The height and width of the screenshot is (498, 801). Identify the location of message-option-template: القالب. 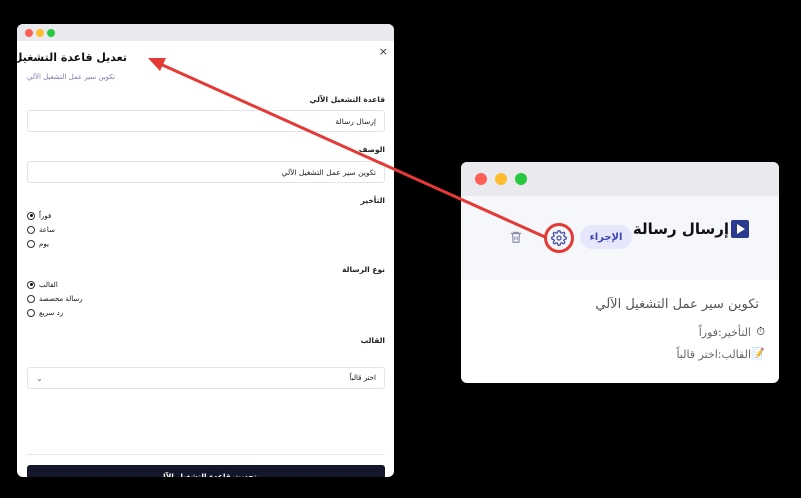
(42, 284).